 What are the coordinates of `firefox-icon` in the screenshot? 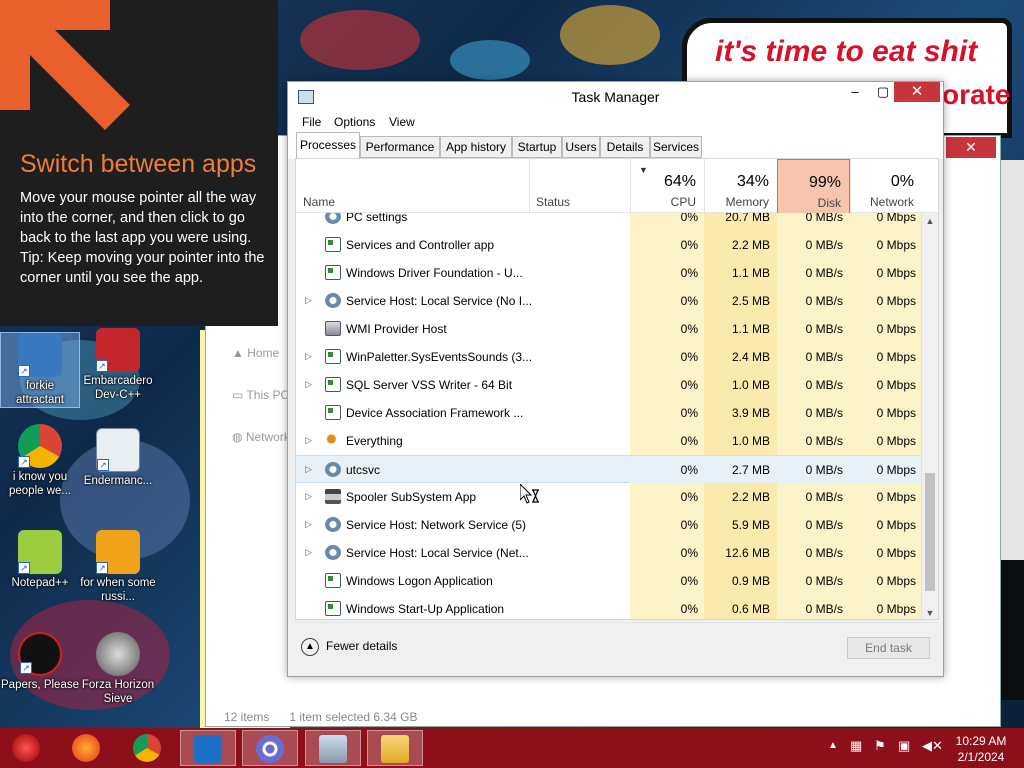 It's located at (86, 748).